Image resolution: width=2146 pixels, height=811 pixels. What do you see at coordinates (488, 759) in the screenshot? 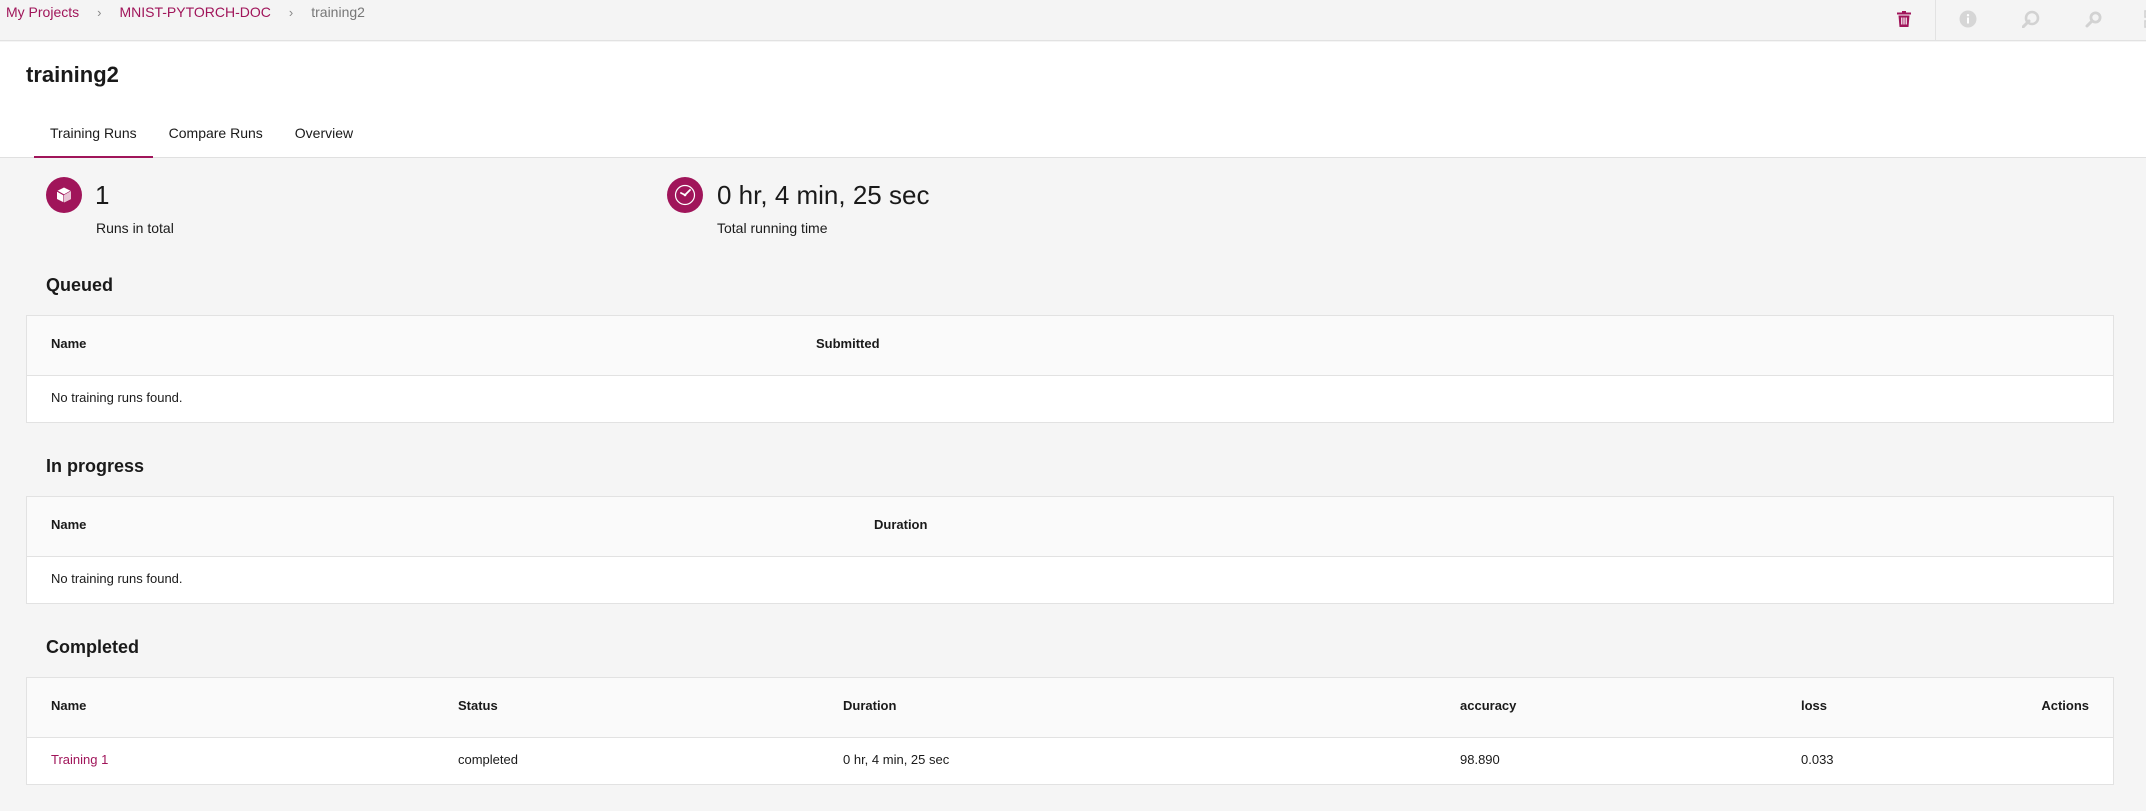
I see `run-status: completed` at bounding box center [488, 759].